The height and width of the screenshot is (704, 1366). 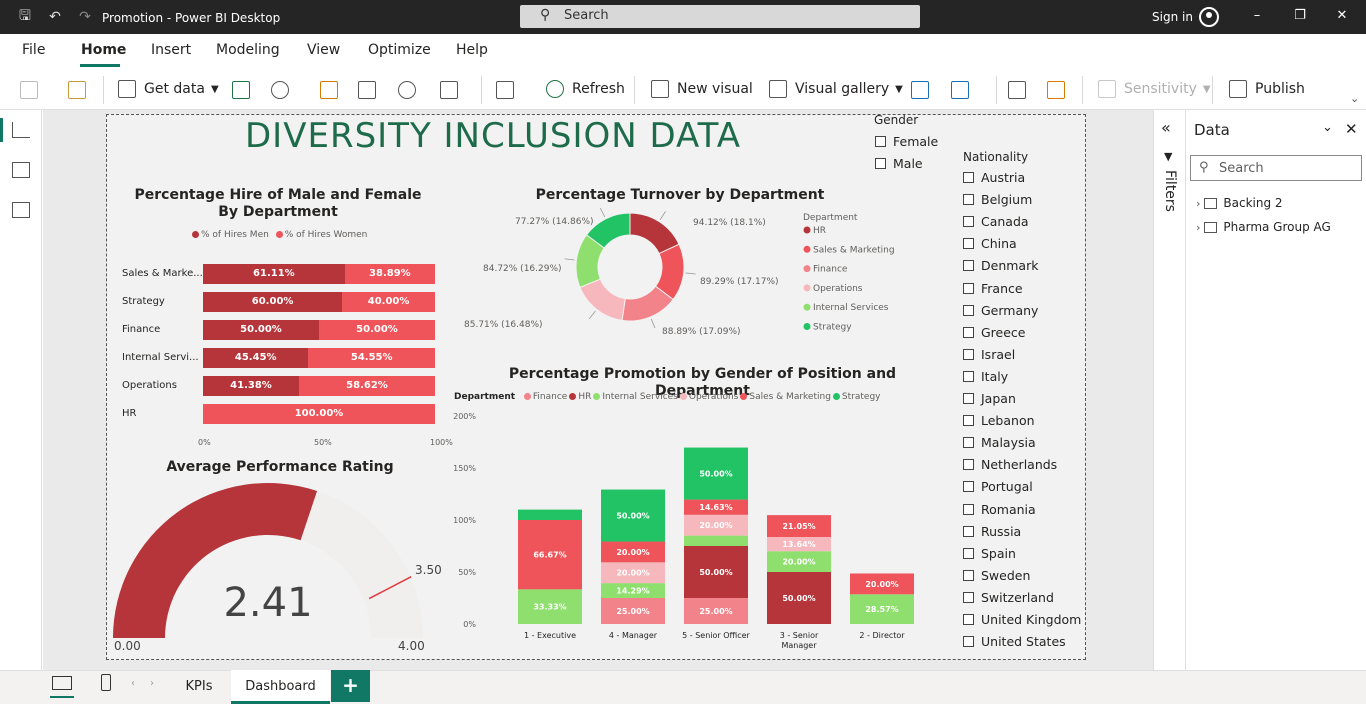 I want to click on redo-icon: ↷, so click(x=85, y=17).